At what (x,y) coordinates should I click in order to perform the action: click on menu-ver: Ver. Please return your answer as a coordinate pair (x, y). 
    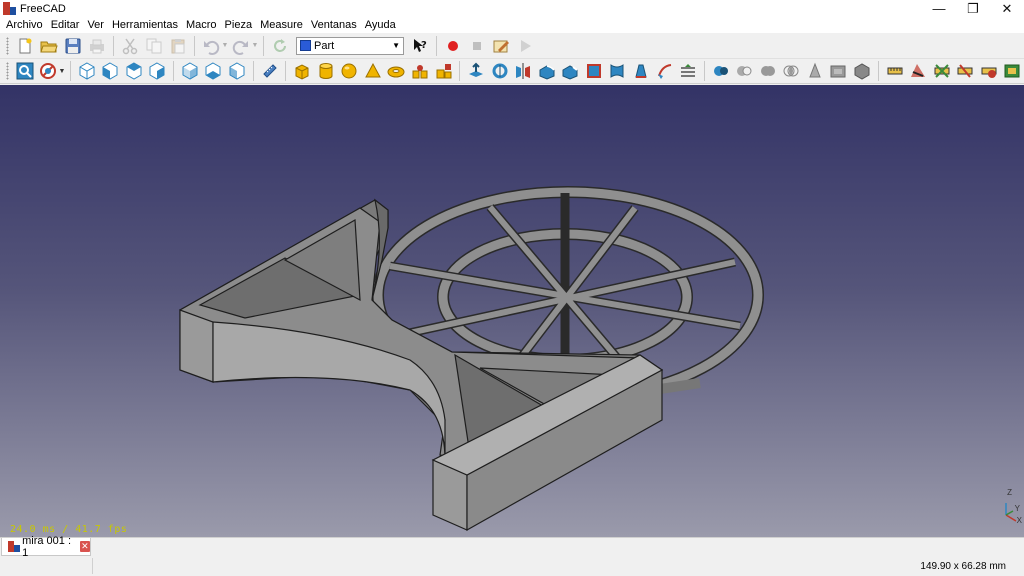
    Looking at the image, I should click on (95, 25).